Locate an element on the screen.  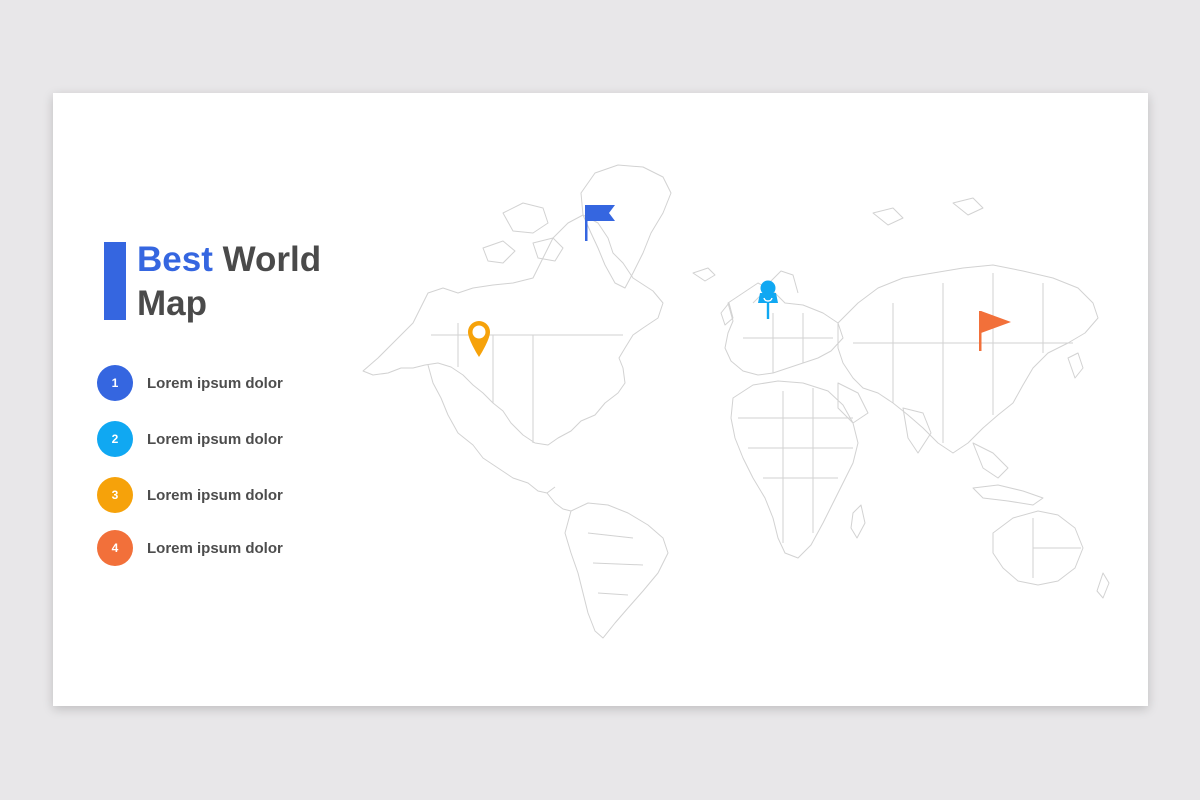
legend-number-badge: 4 is located at coordinates (115, 548).